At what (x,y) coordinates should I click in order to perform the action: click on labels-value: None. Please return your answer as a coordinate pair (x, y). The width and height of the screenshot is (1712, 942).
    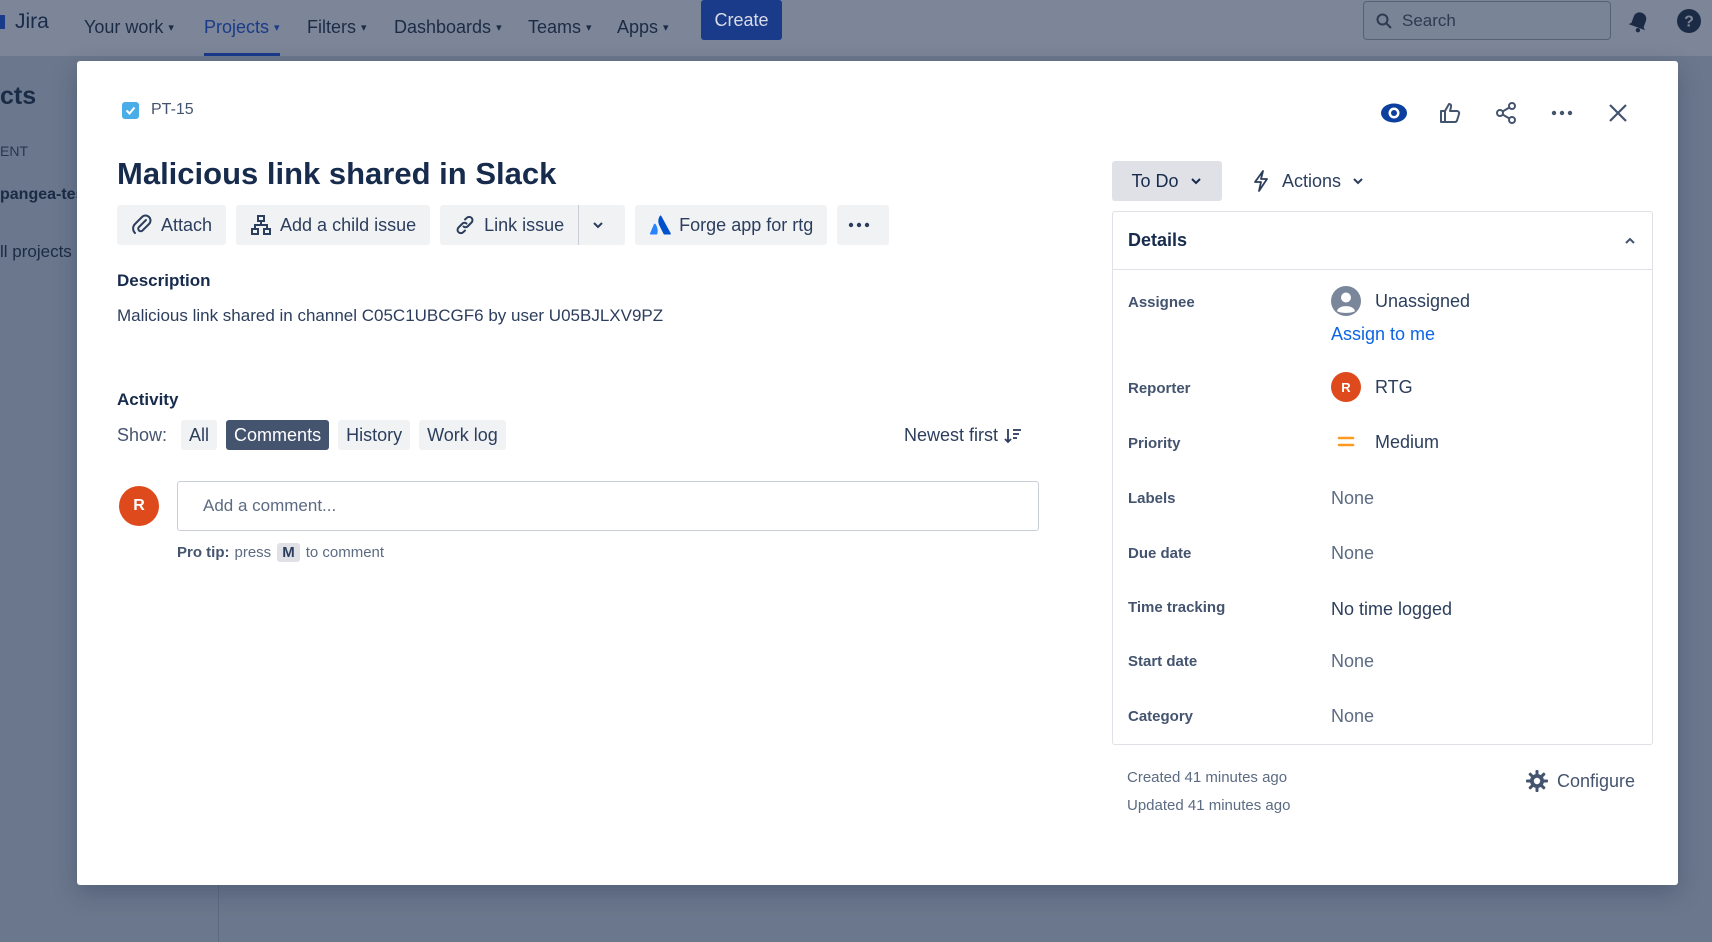
    Looking at the image, I should click on (1352, 498).